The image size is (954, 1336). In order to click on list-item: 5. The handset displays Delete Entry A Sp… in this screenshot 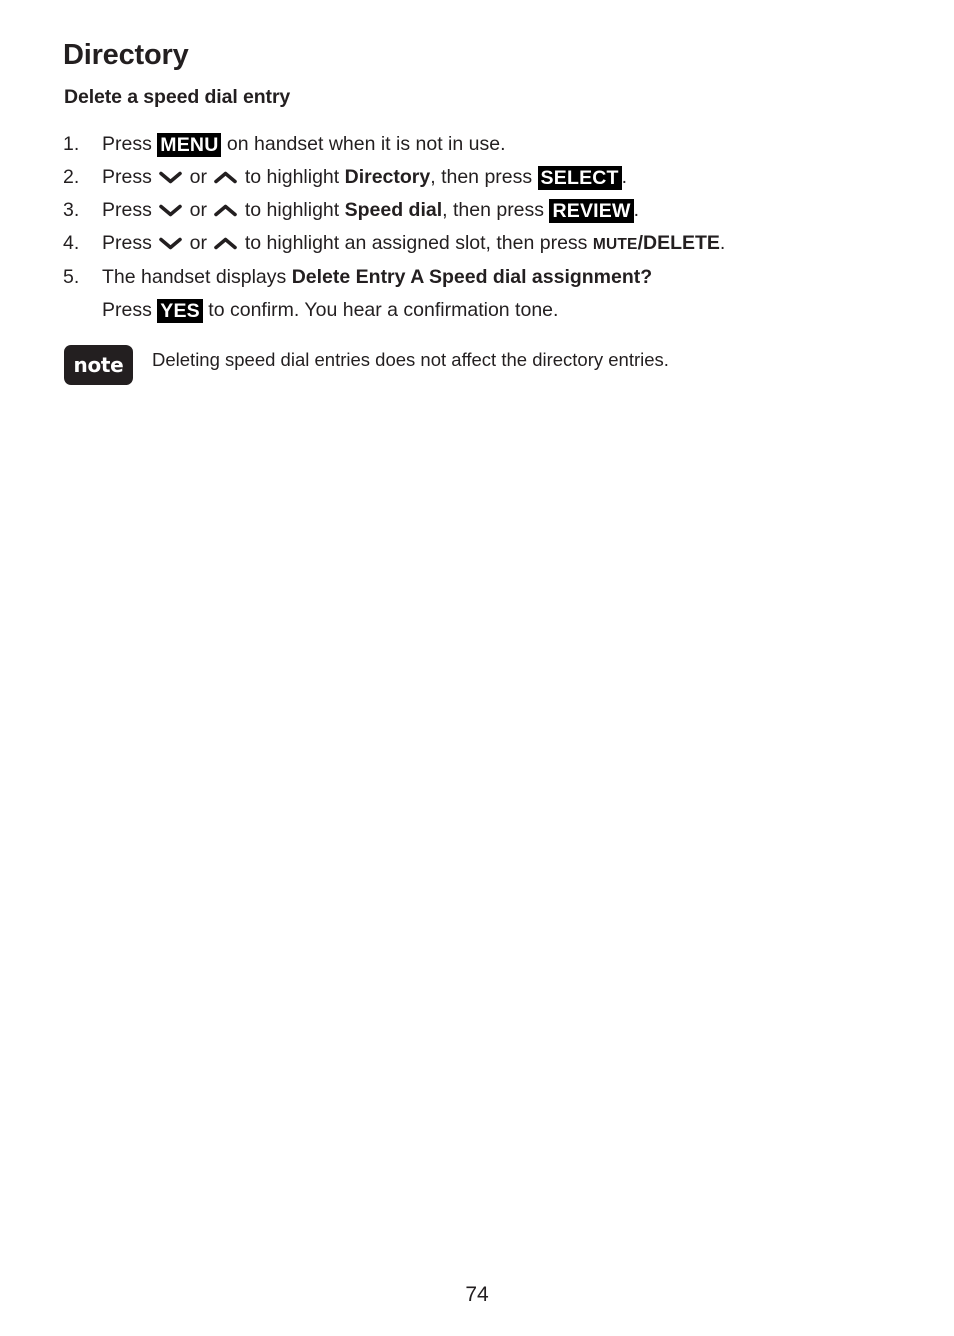, I will do `click(478, 294)`.